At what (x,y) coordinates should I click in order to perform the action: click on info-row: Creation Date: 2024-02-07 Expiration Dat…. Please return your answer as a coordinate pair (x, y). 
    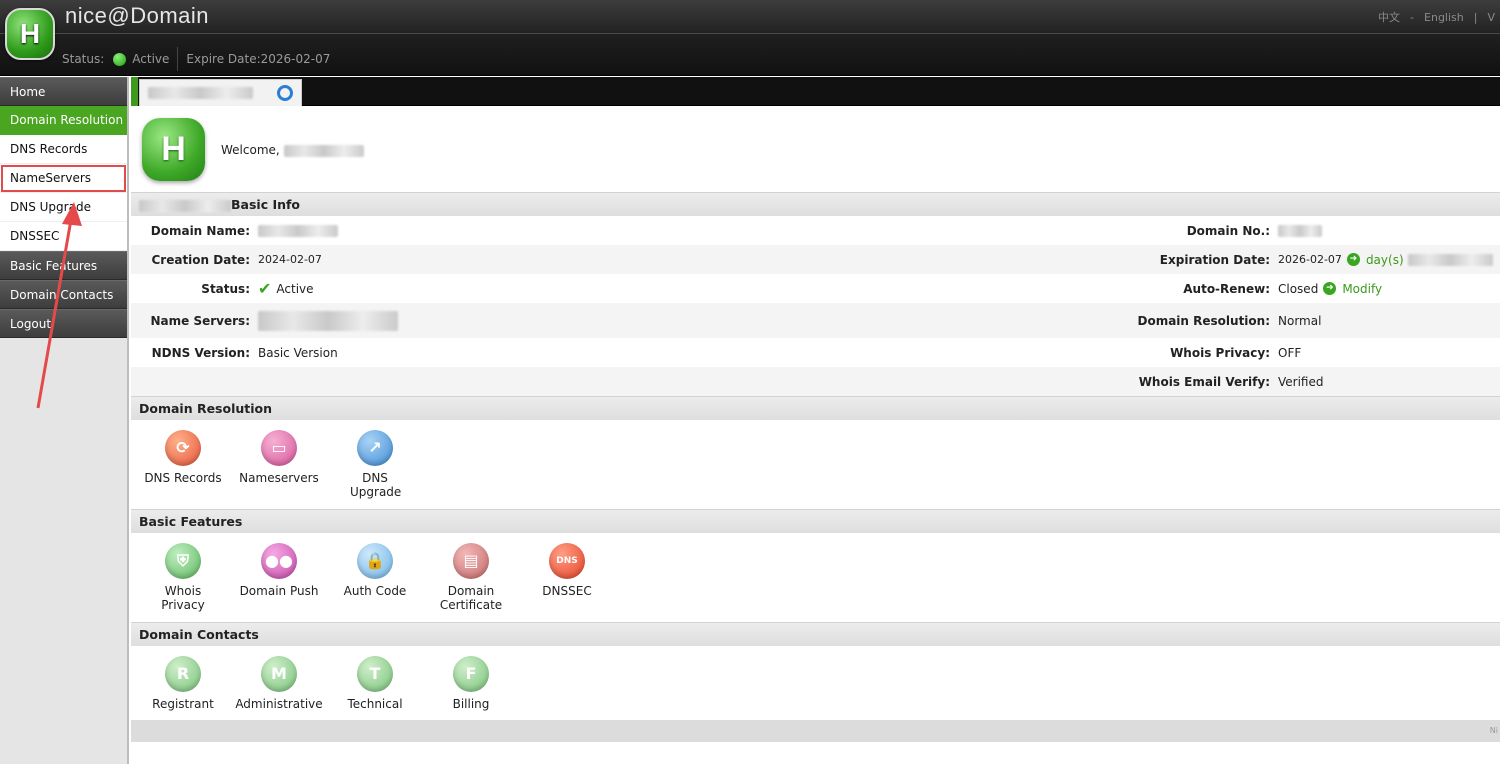
    Looking at the image, I should click on (815, 259).